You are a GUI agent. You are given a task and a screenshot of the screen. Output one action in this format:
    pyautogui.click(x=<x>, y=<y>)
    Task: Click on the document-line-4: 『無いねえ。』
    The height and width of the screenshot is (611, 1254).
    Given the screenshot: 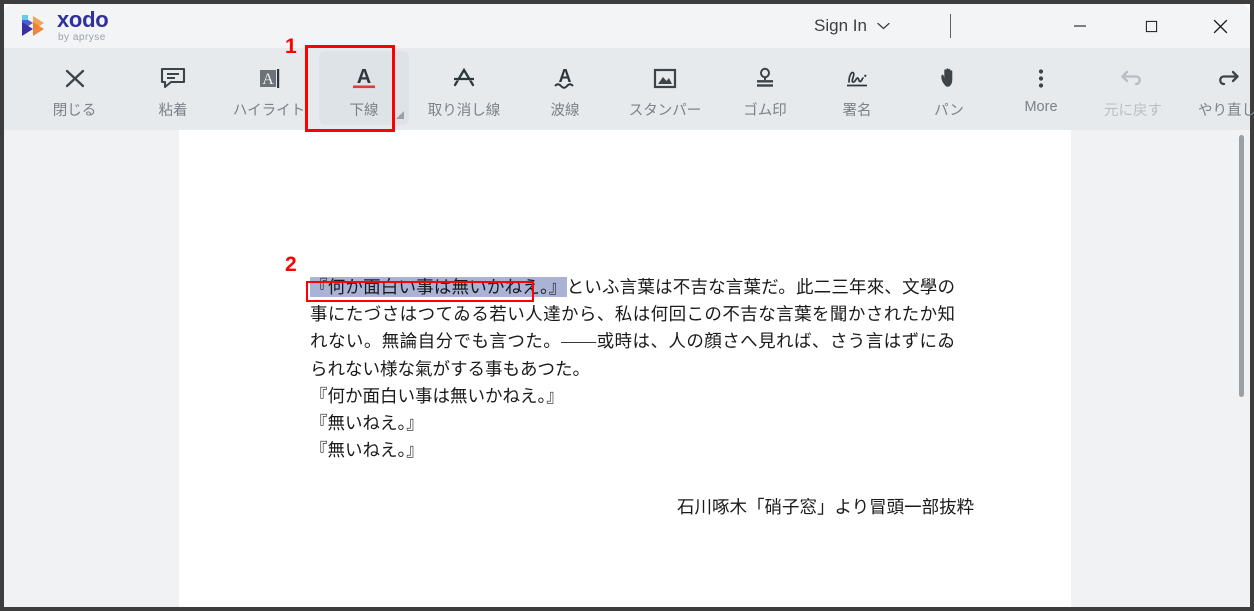 What is the action you would take?
    pyautogui.click(x=367, y=450)
    